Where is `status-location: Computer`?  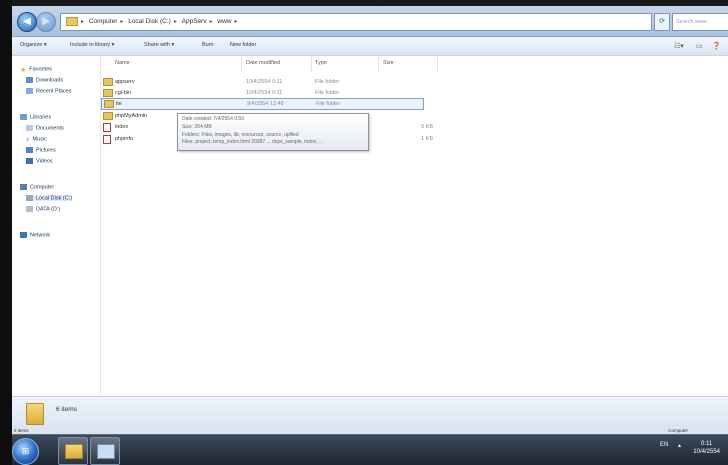
status-location: Computer is located at coordinates (678, 430).